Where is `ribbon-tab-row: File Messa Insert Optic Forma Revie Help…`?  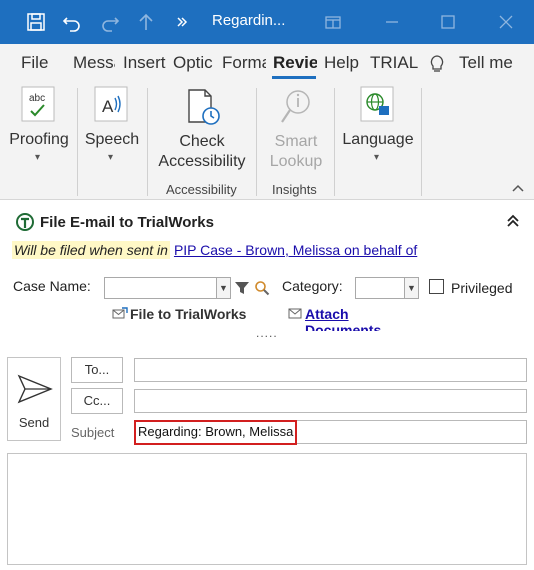
ribbon-tab-row: File Messa Insert Optic Forma Revie Help… is located at coordinates (267, 63).